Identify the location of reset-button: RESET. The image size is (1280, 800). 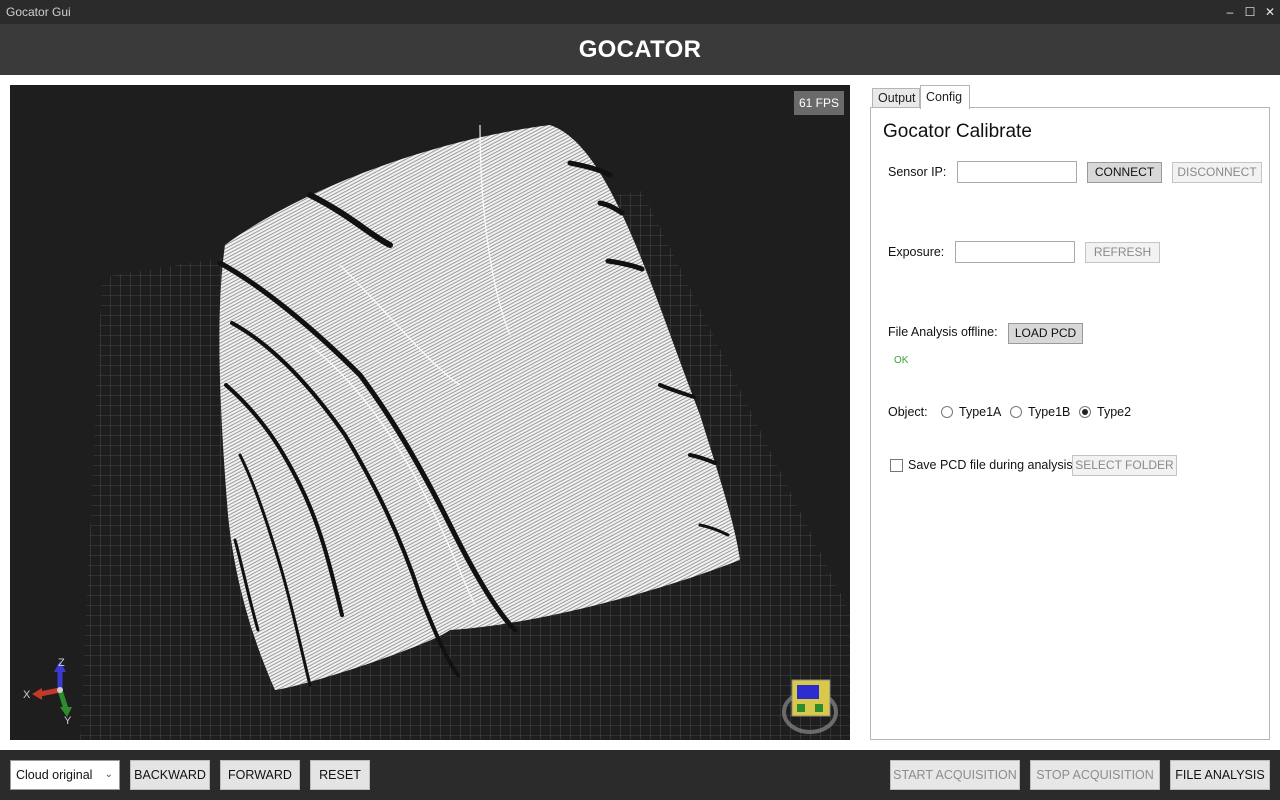
(340, 775).